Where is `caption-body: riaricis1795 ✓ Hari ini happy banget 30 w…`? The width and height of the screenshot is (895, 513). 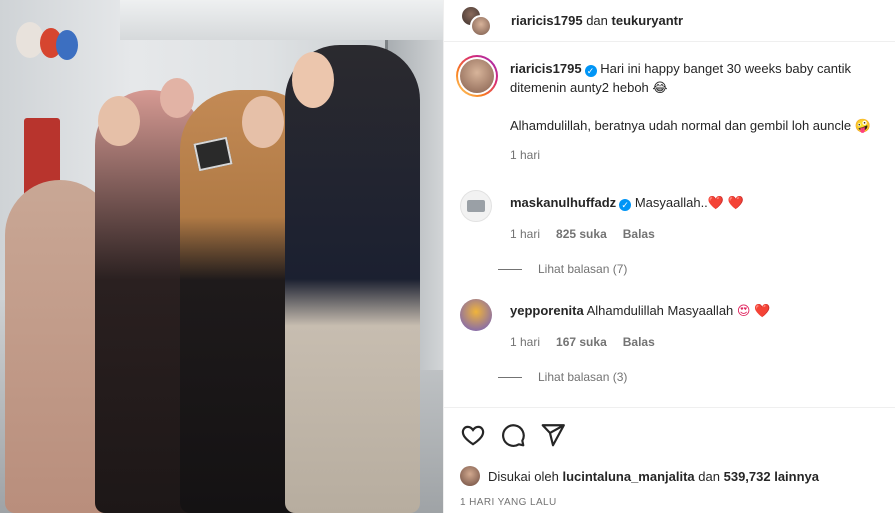 caption-body: riaricis1795 ✓ Hari ini happy banget 30 w… is located at coordinates (702, 112).